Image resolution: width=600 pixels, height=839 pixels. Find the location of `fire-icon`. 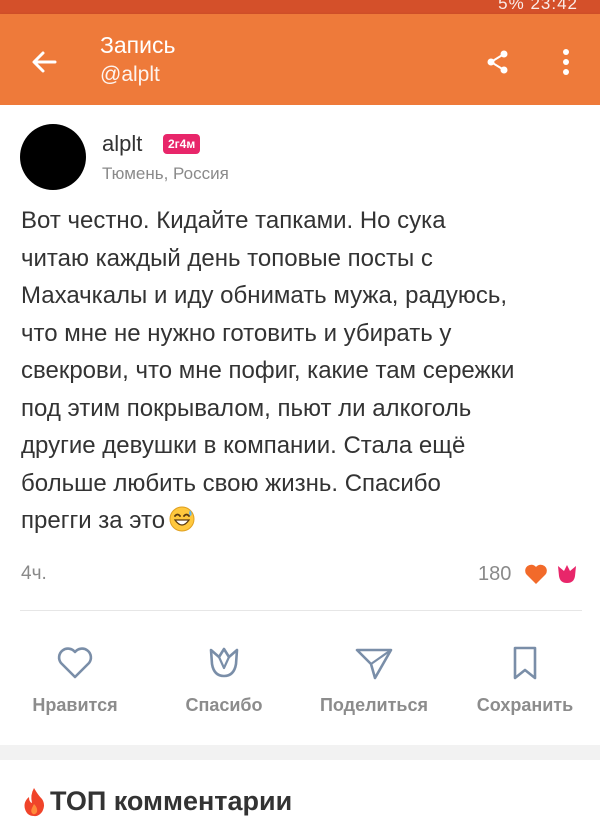

fire-icon is located at coordinates (34, 801).